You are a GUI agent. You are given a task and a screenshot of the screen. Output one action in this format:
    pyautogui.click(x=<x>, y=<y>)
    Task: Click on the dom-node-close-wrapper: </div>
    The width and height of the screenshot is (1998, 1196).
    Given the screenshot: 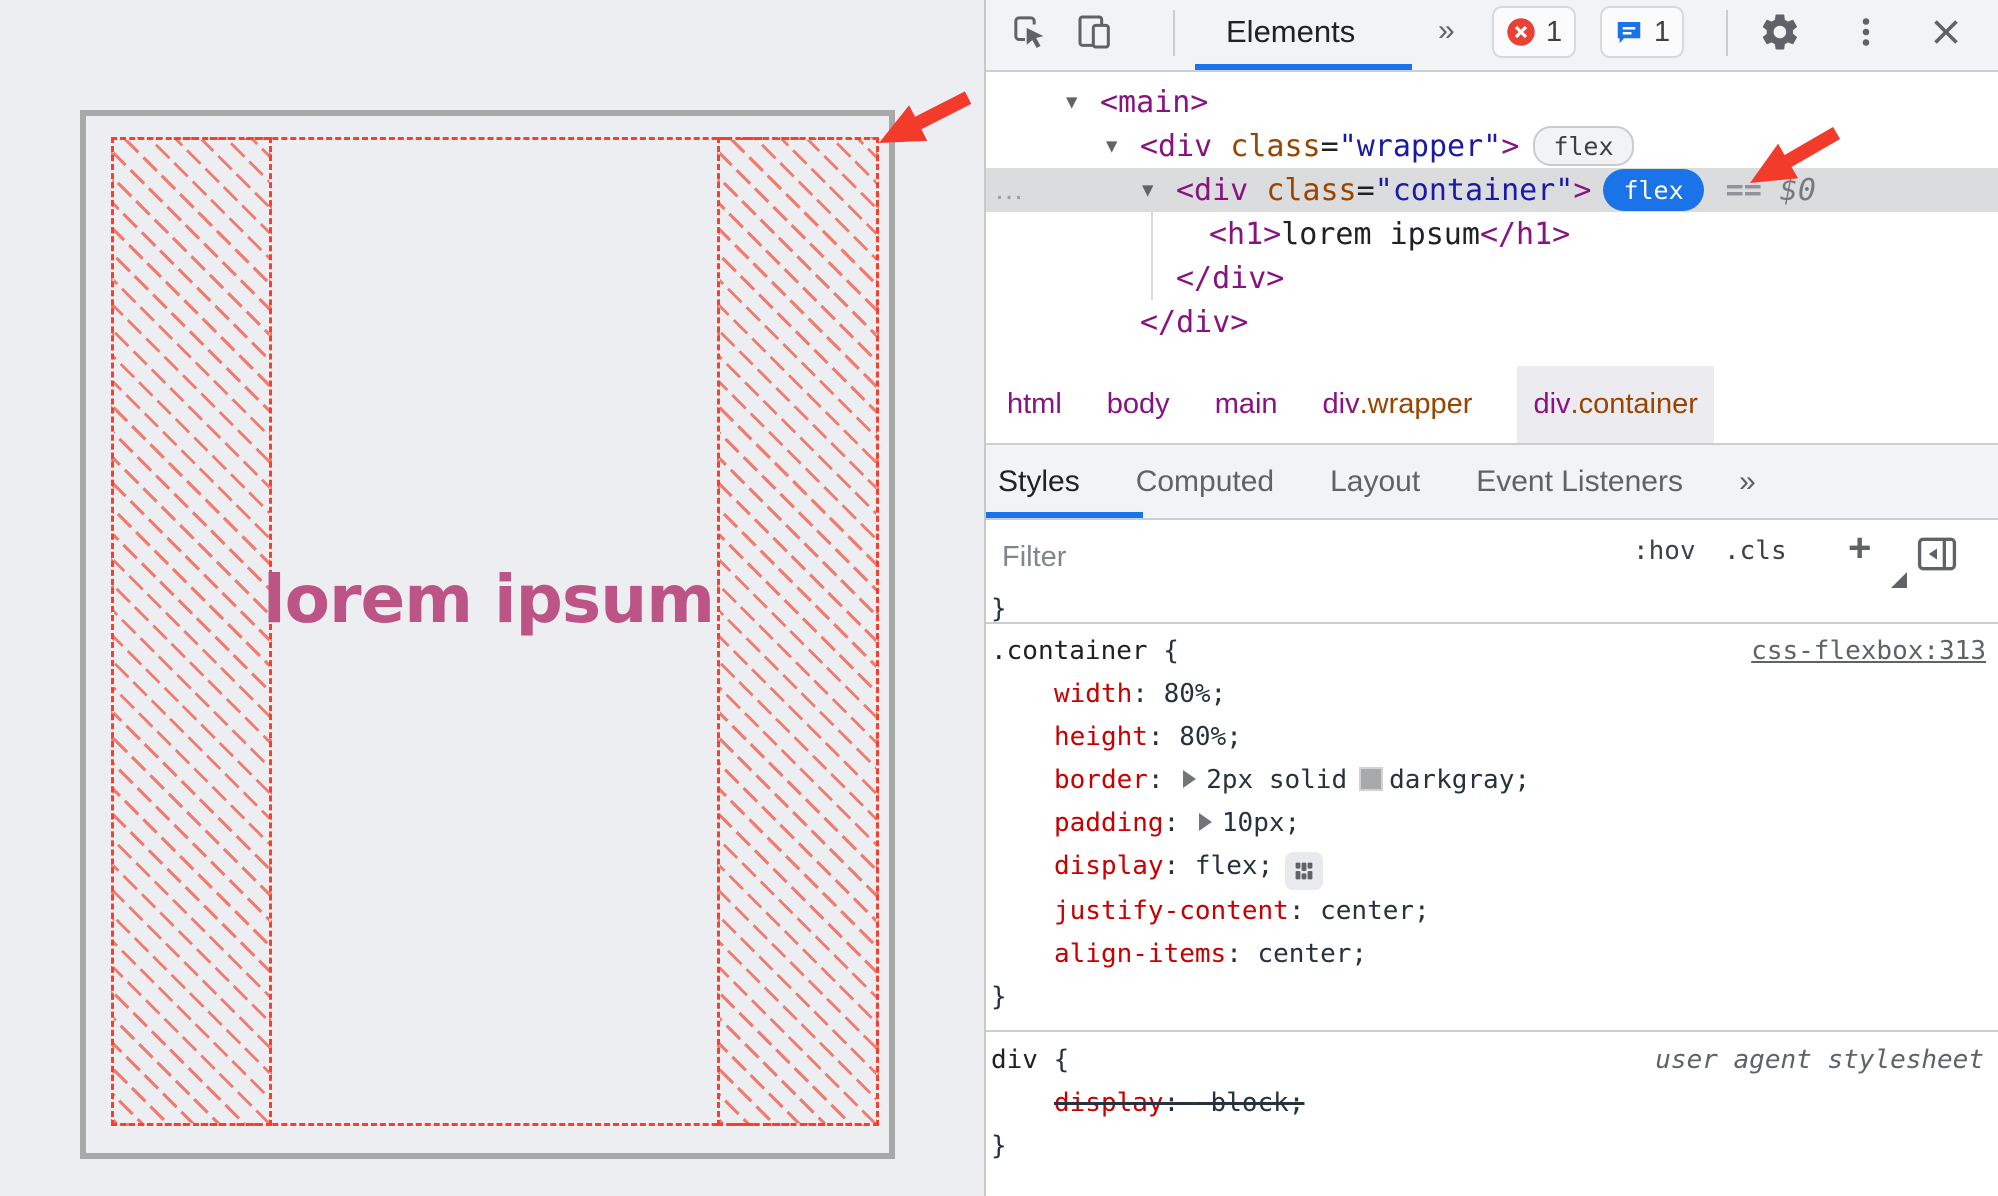 What is the action you would take?
    pyautogui.click(x=1492, y=322)
    